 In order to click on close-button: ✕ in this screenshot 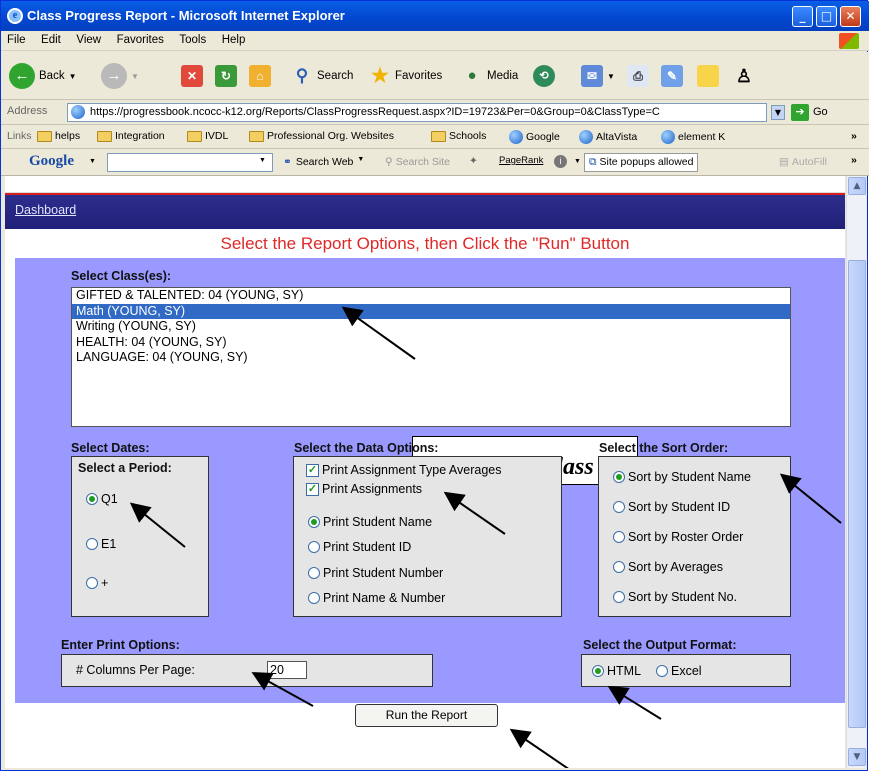, I will do `click(850, 16)`.